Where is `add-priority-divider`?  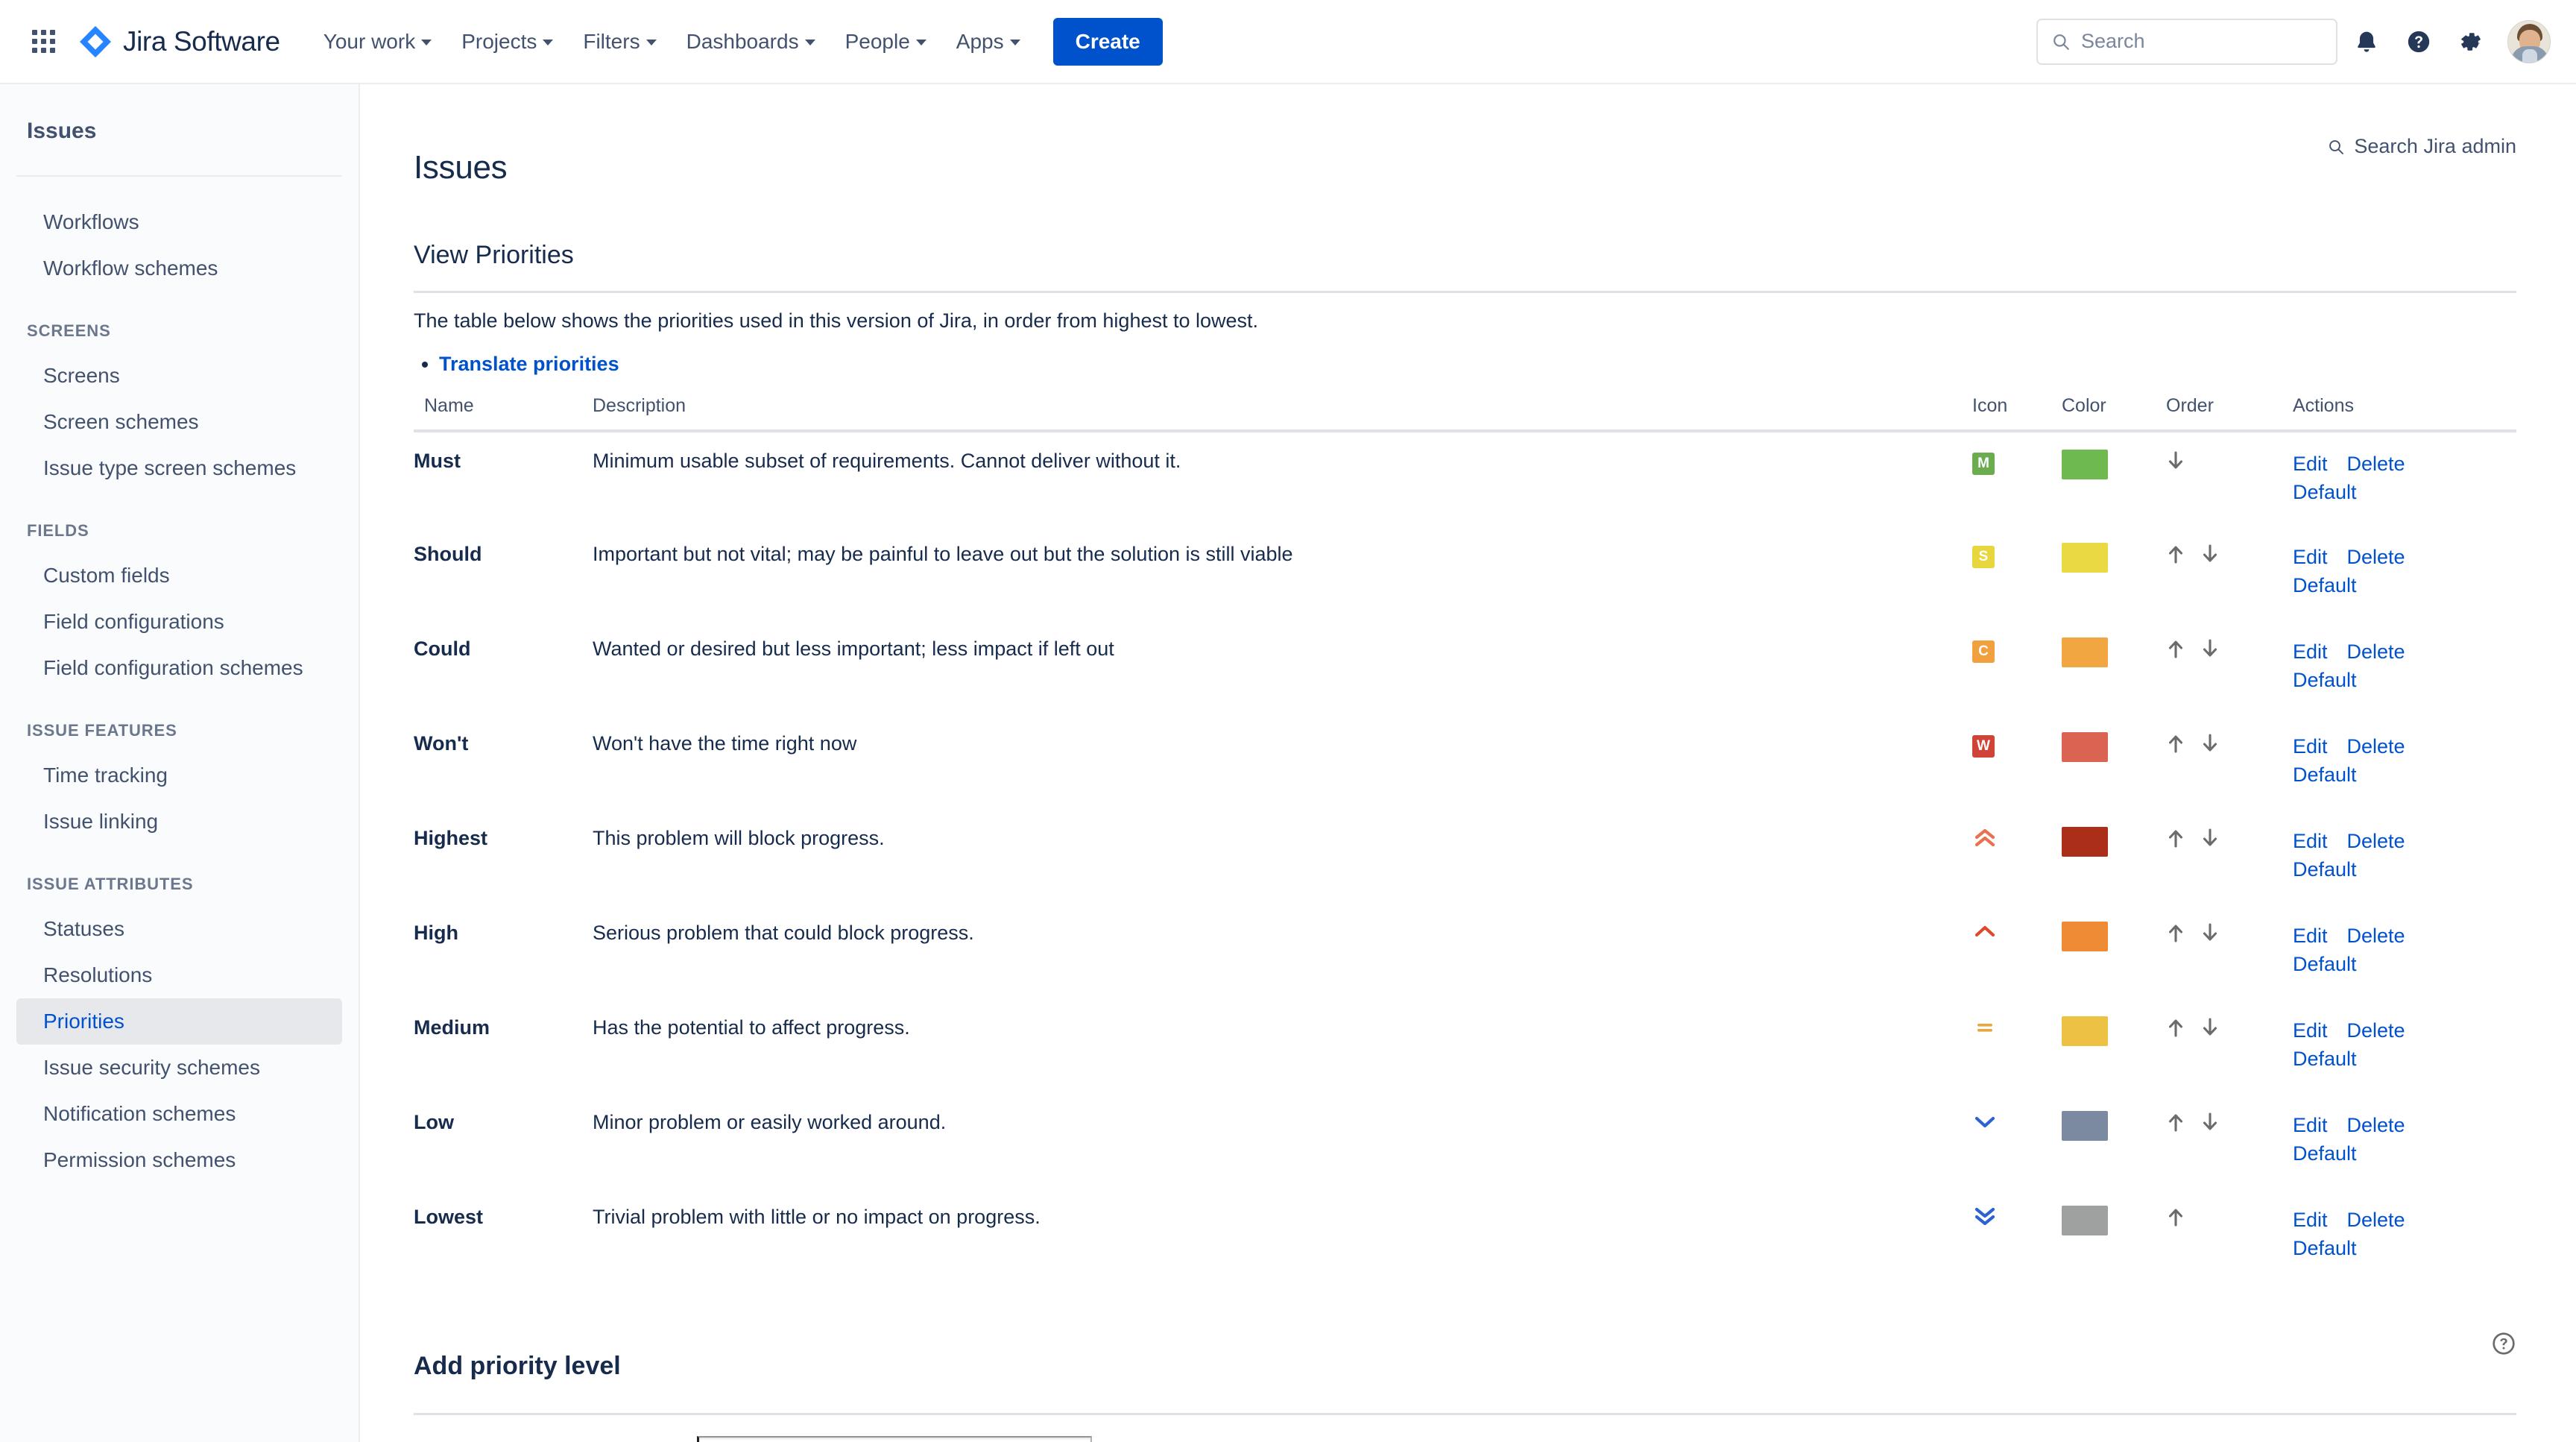 add-priority-divider is located at coordinates (1465, 1413).